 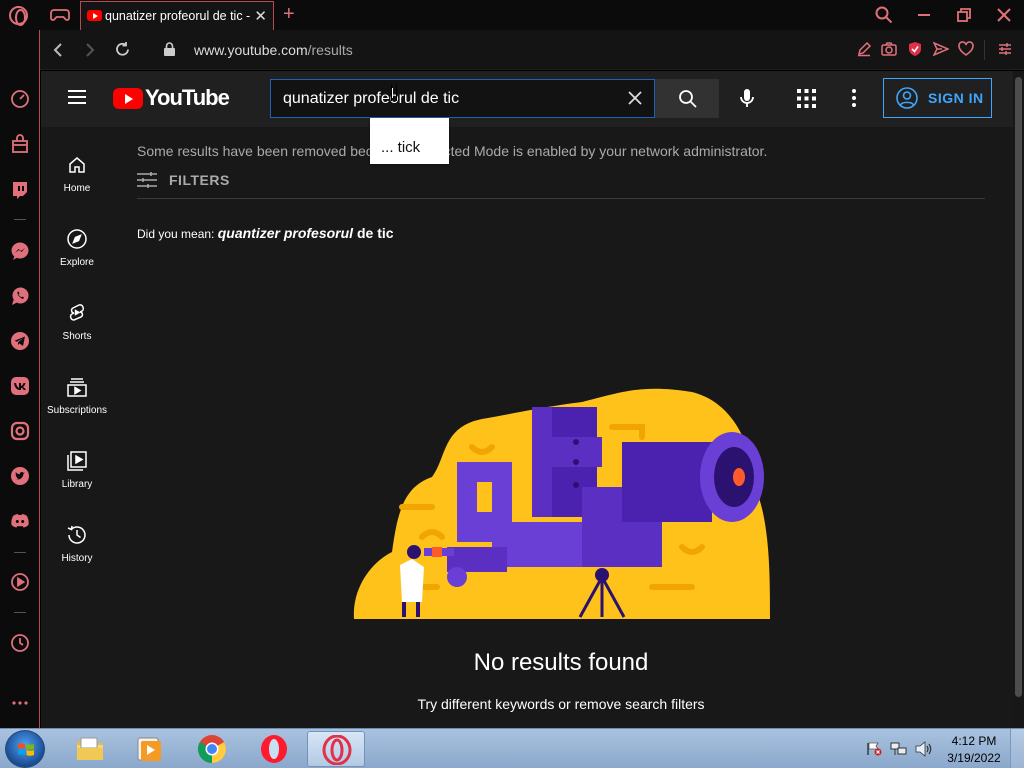 What do you see at coordinates (77, 97) in the screenshot?
I see `menu-hamburger-icon` at bounding box center [77, 97].